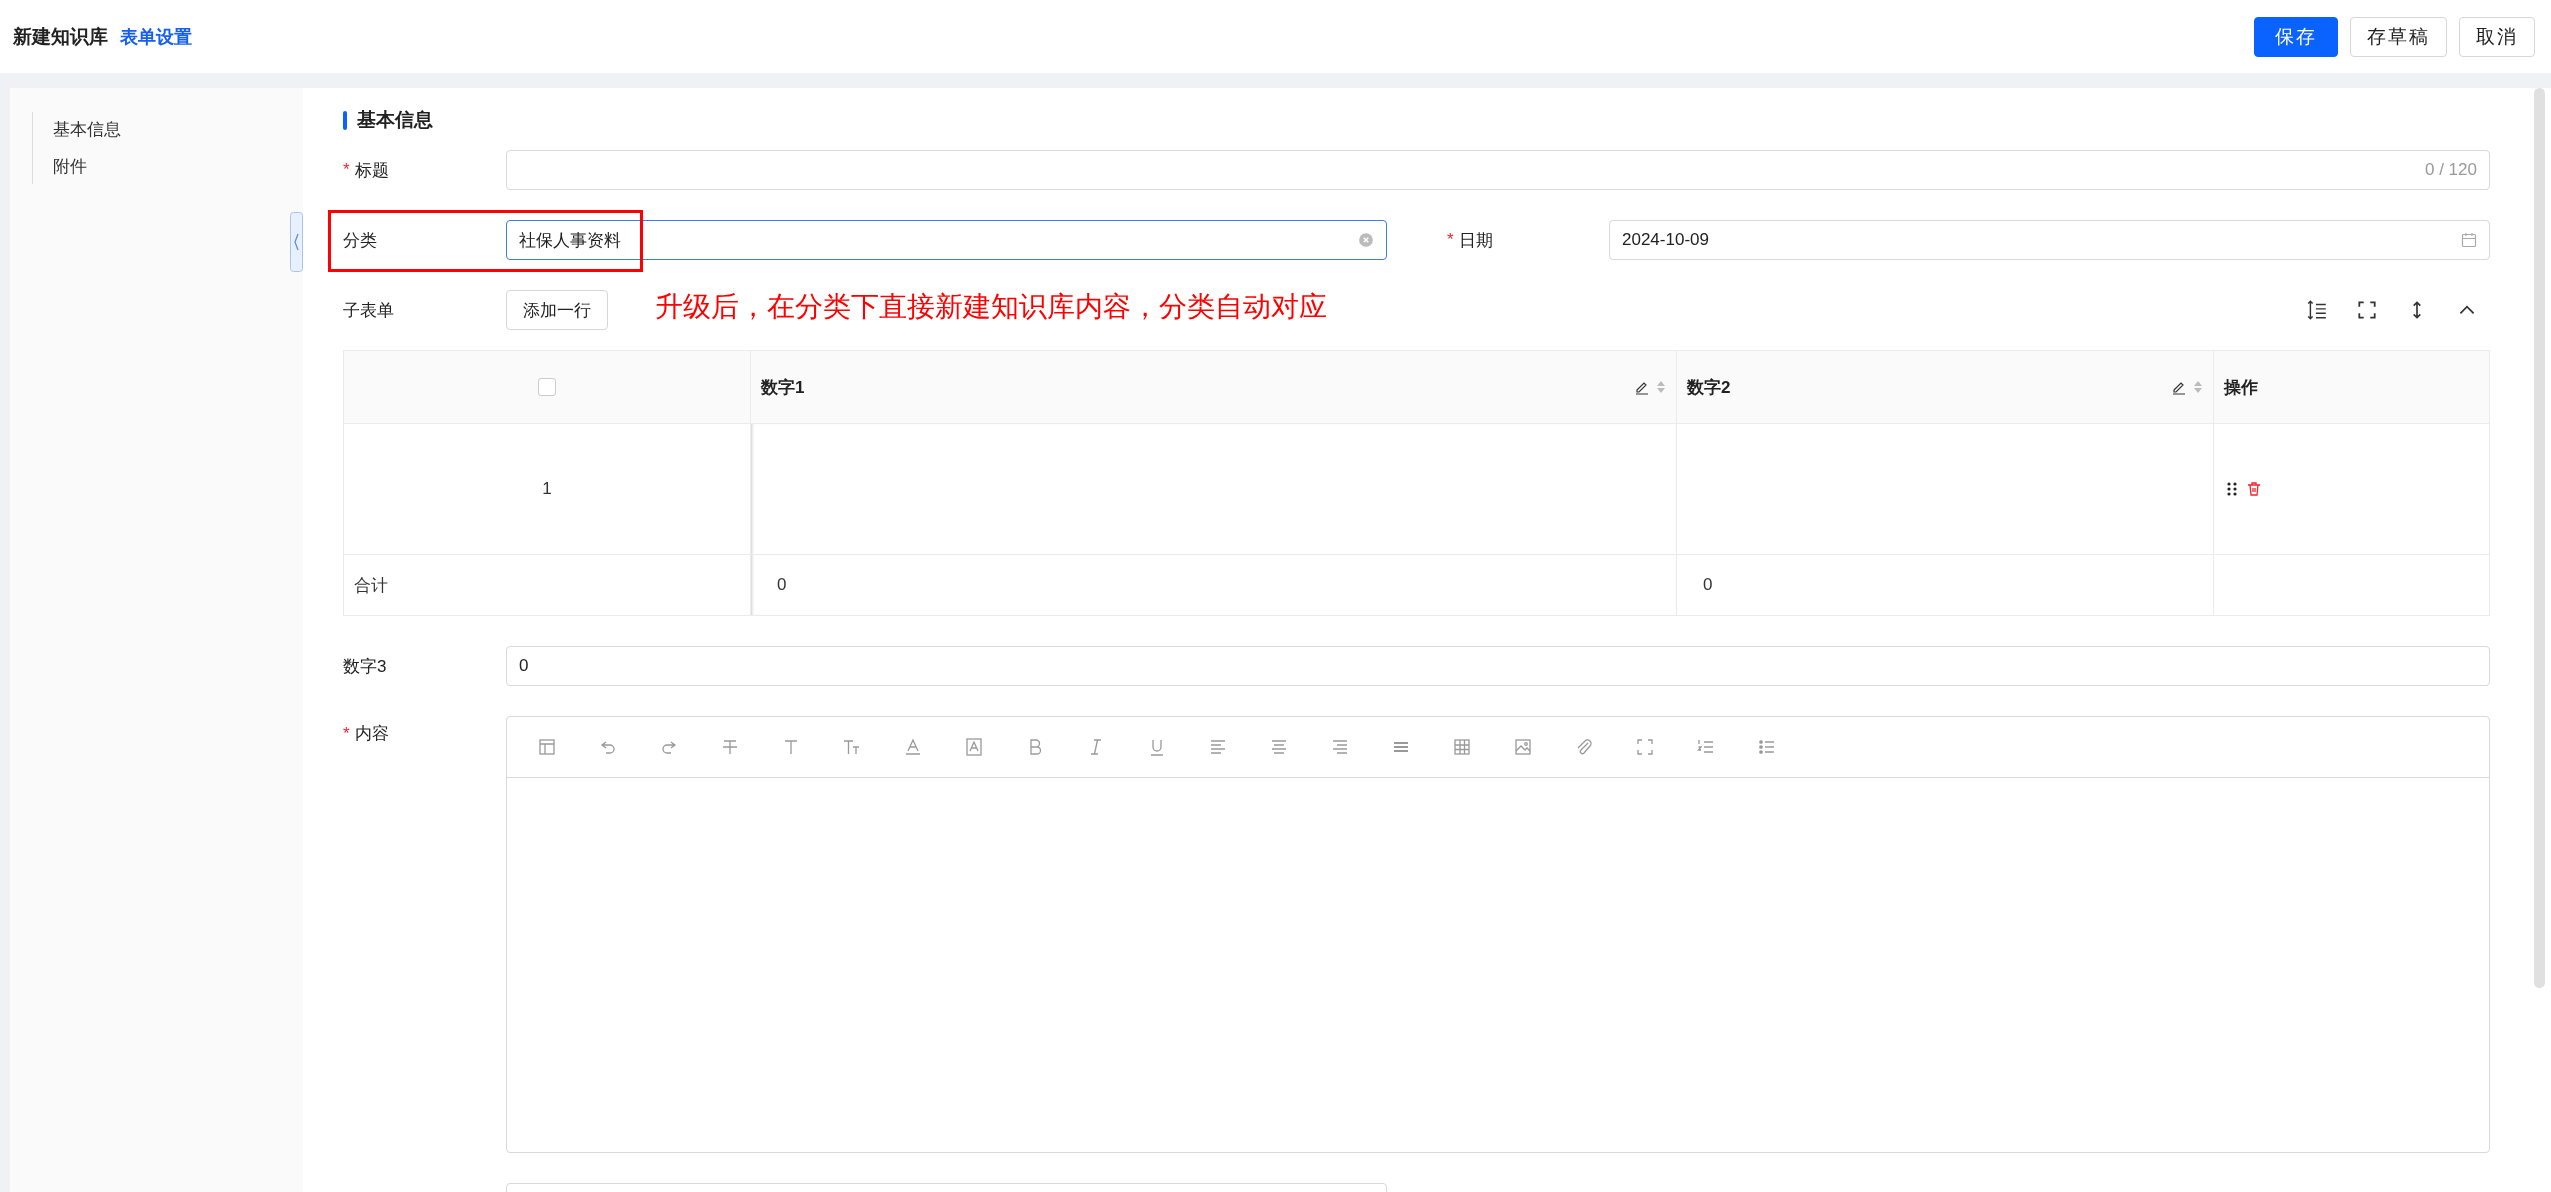 This screenshot has width=2551, height=1192. I want to click on field-label: 日期, so click(1475, 240).